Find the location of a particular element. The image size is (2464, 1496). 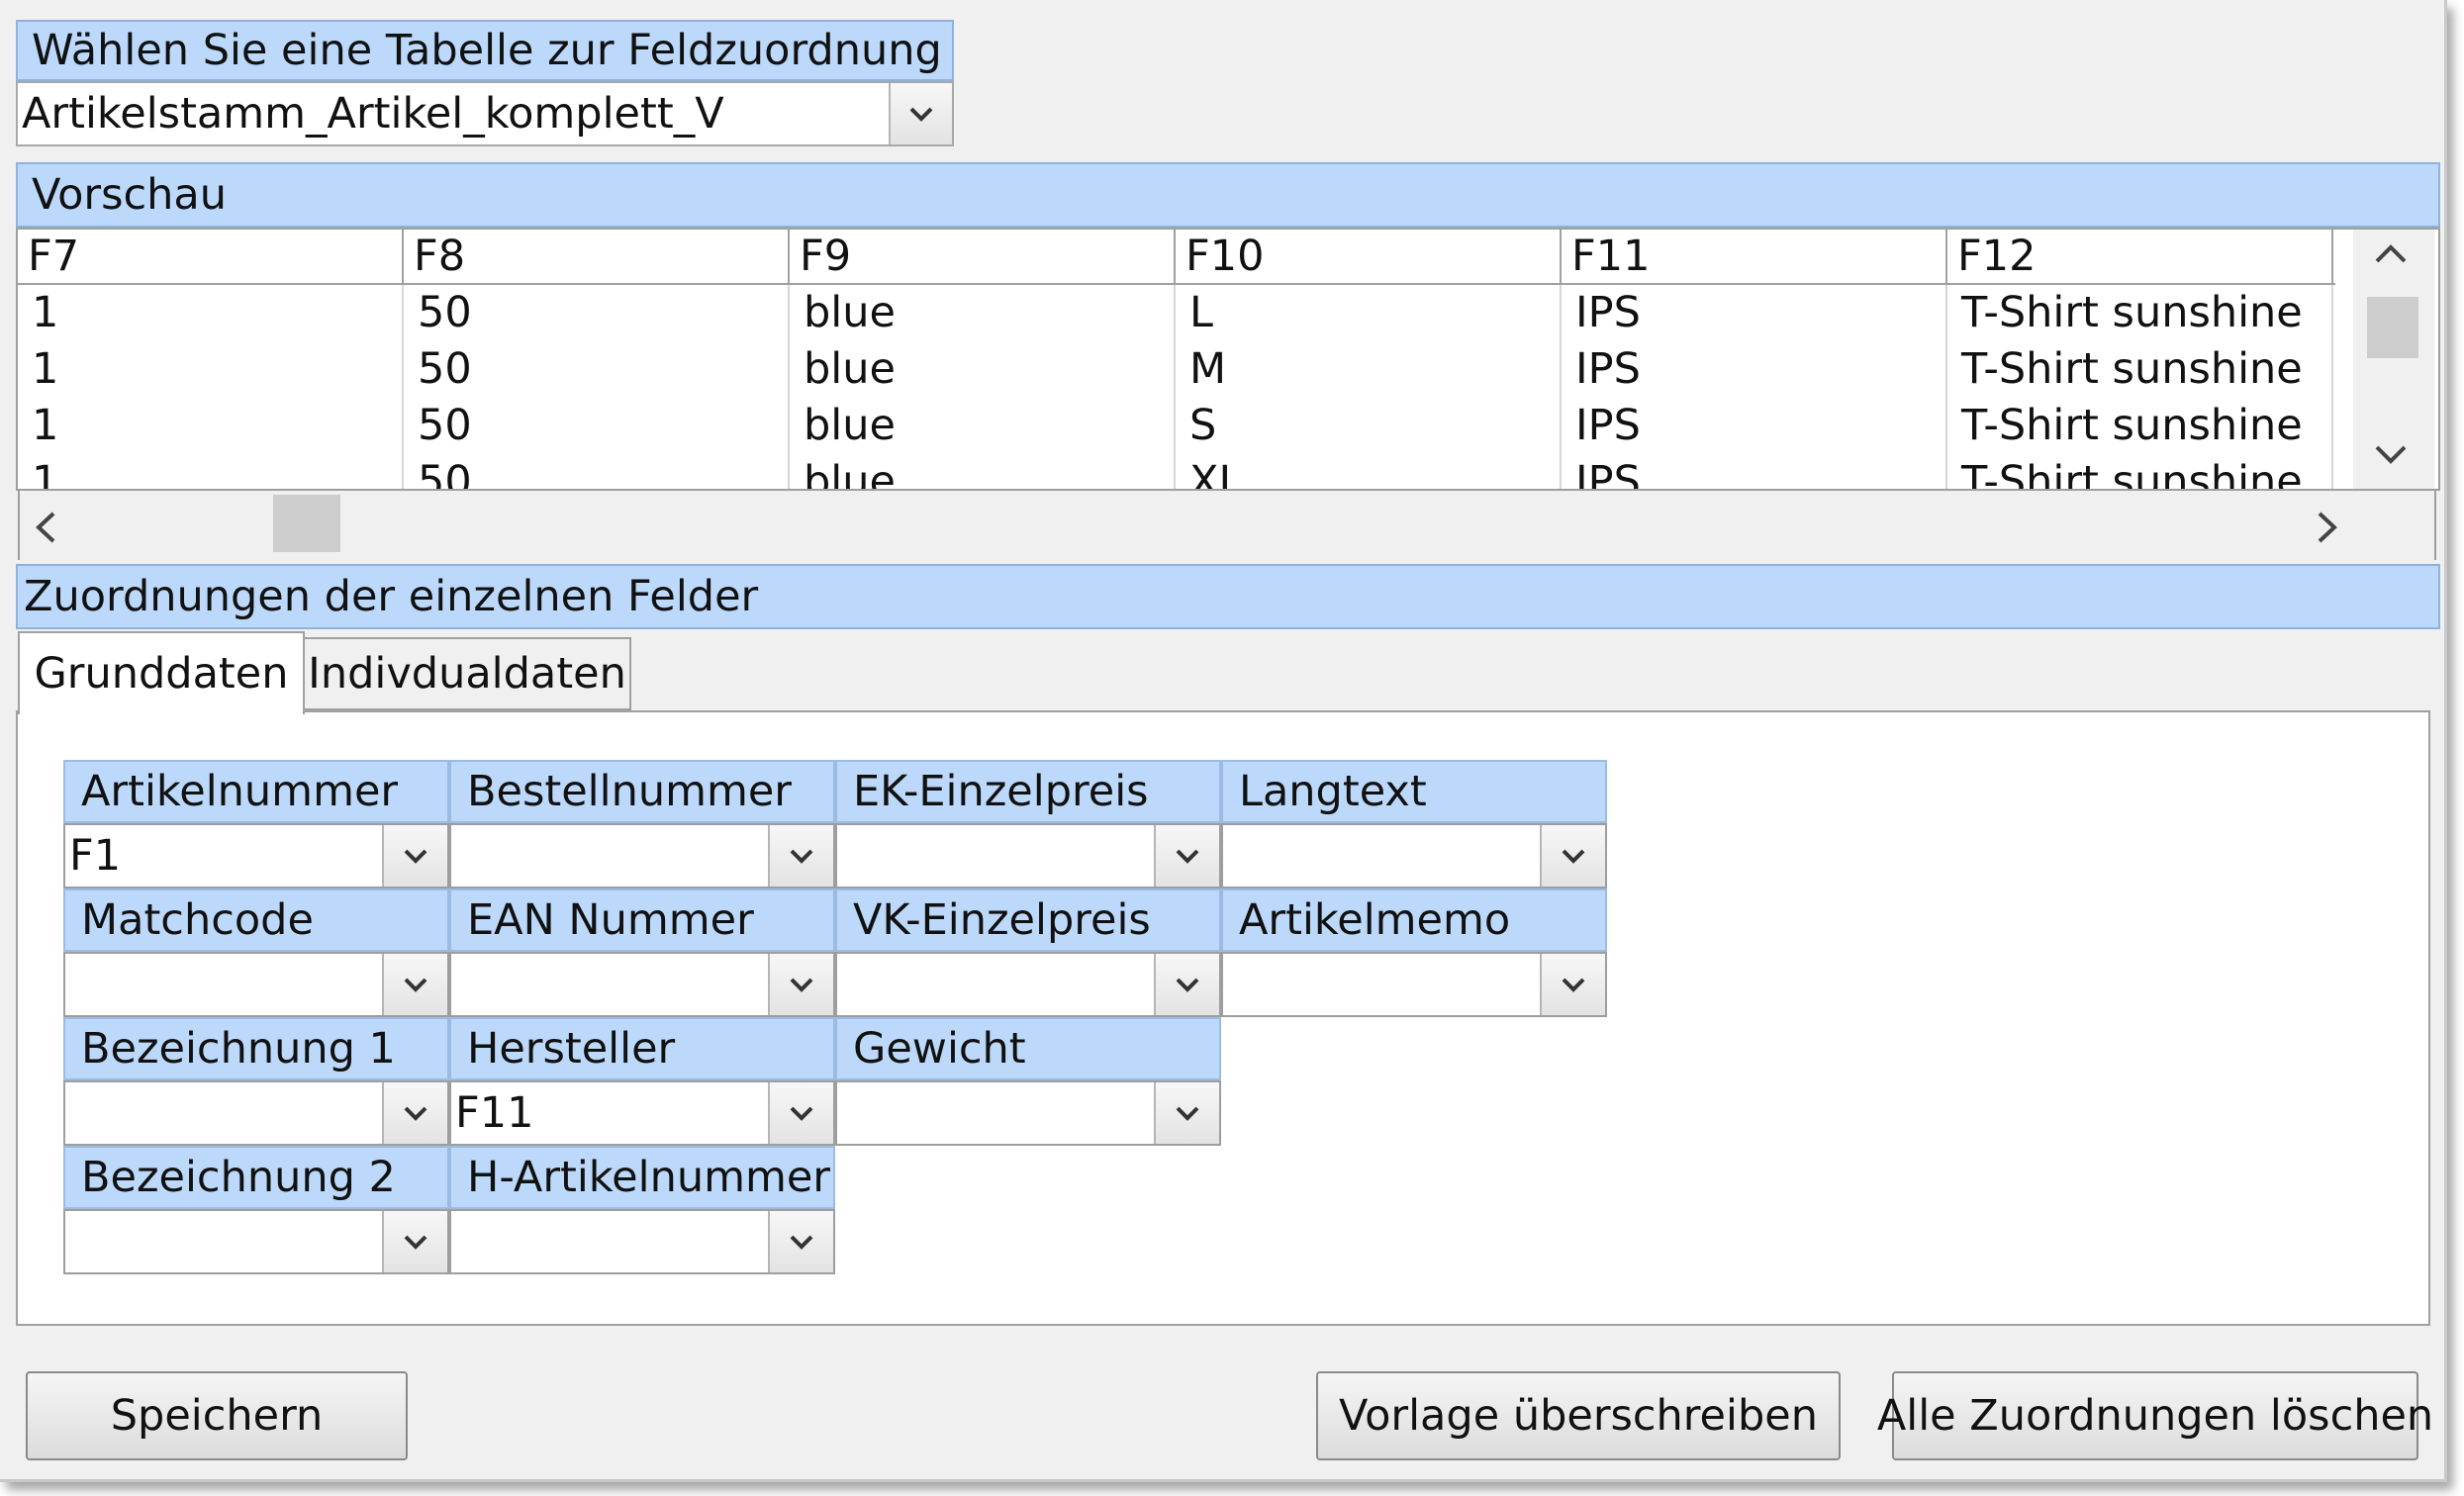

field-label-text: Artikelmemo is located at coordinates (1375, 919).